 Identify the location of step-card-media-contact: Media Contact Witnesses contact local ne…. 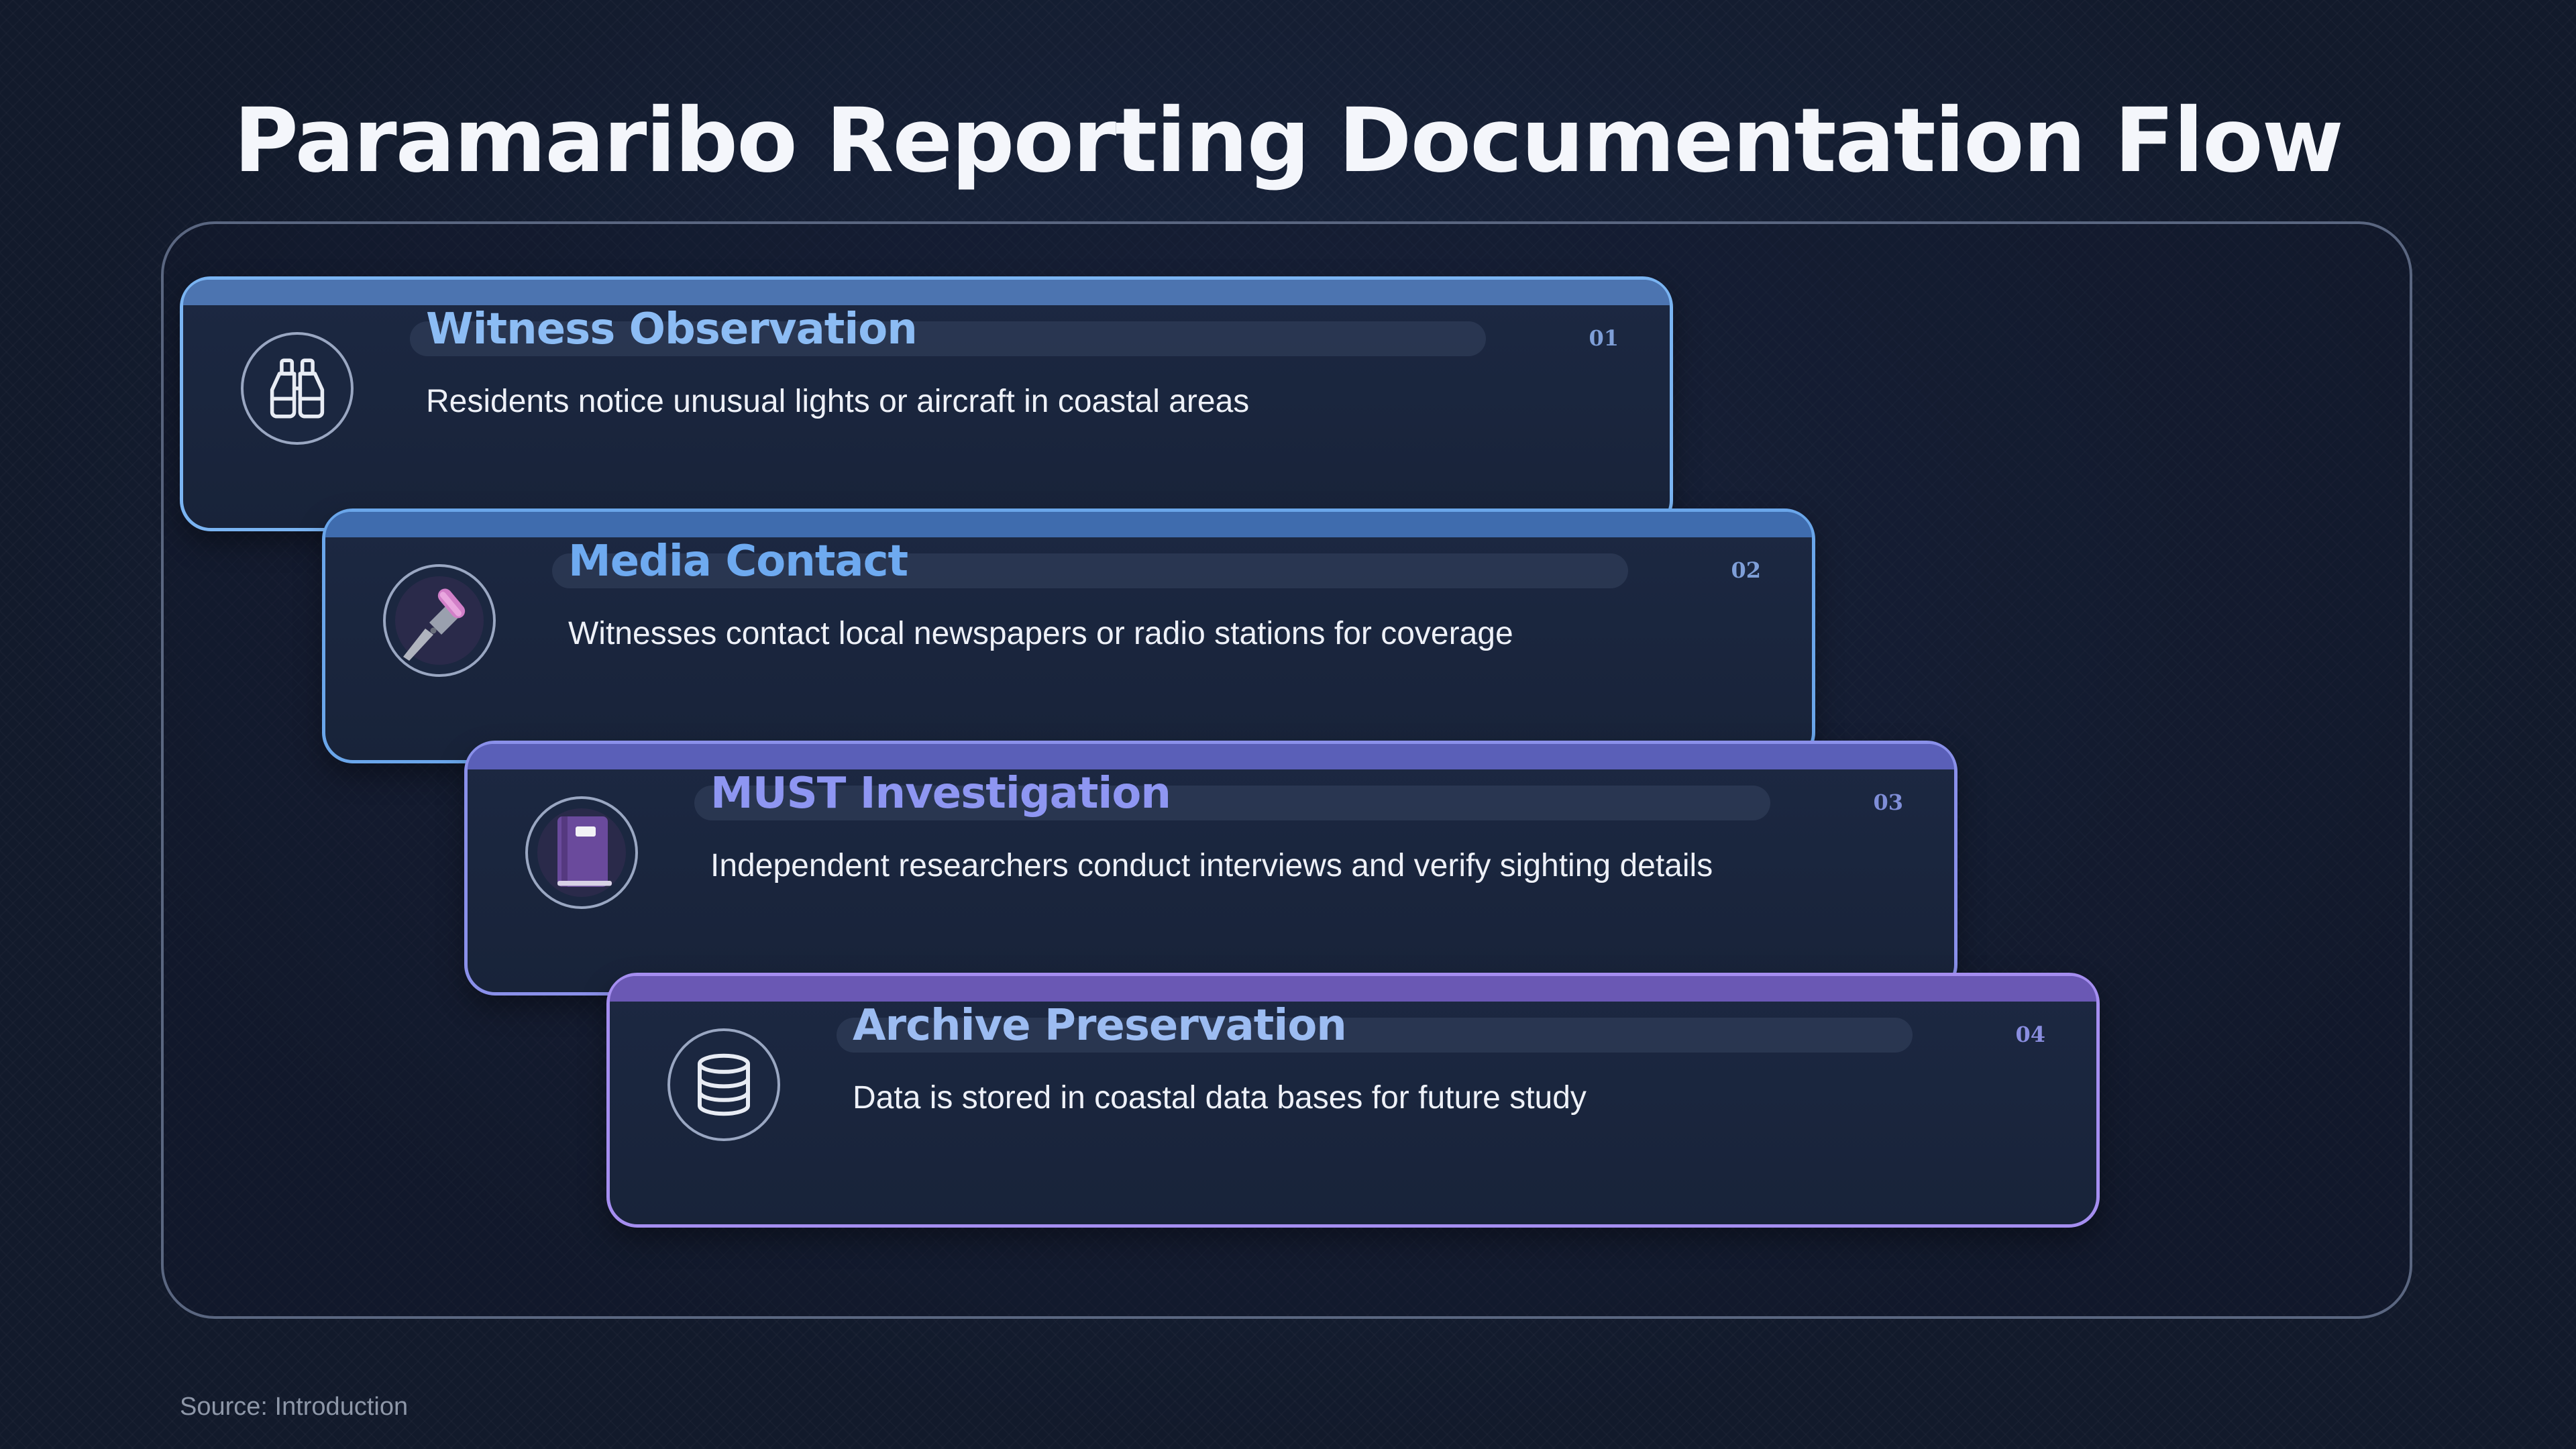
(1068, 635).